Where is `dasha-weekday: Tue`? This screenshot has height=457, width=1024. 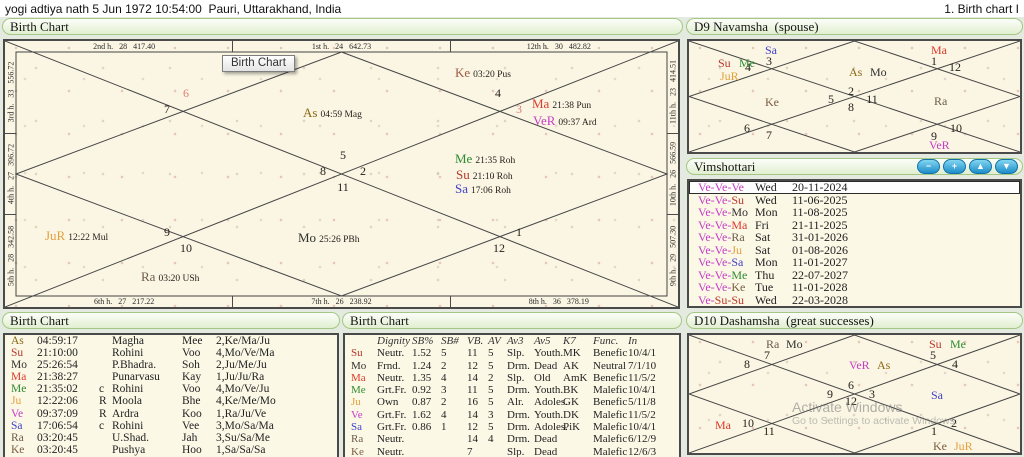 dasha-weekday: Tue is located at coordinates (764, 287).